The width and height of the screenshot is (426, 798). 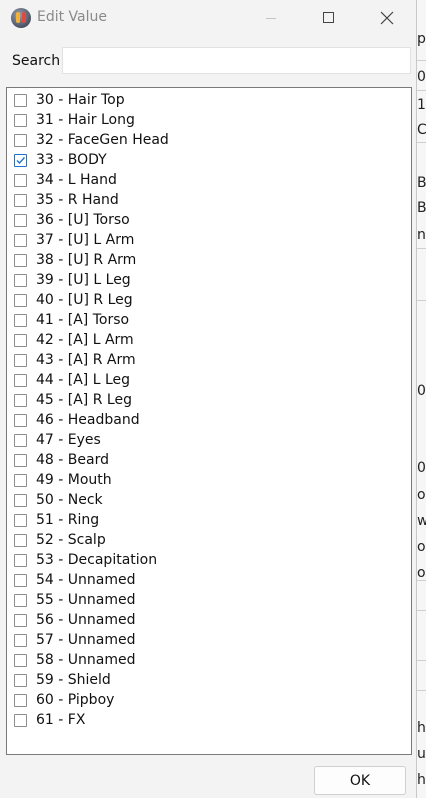 What do you see at coordinates (88, 420) in the screenshot?
I see `list-item-label: 46 - Headband` at bounding box center [88, 420].